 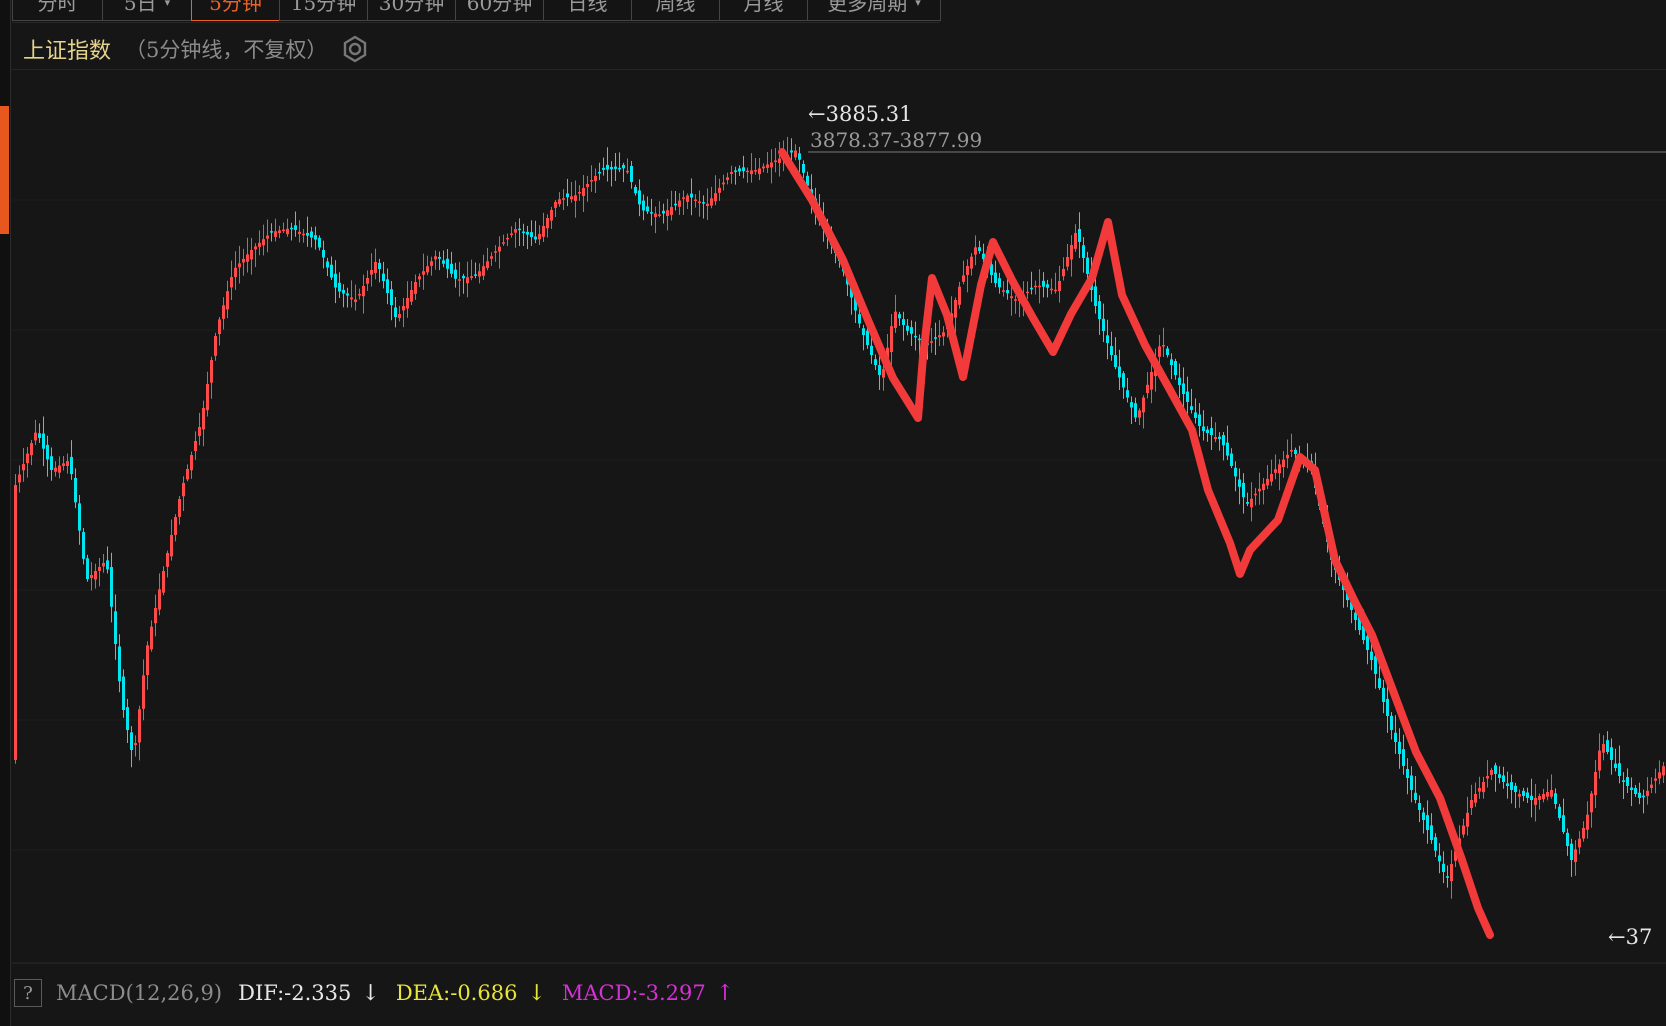 I want to click on help-button: ?, so click(x=28, y=993).